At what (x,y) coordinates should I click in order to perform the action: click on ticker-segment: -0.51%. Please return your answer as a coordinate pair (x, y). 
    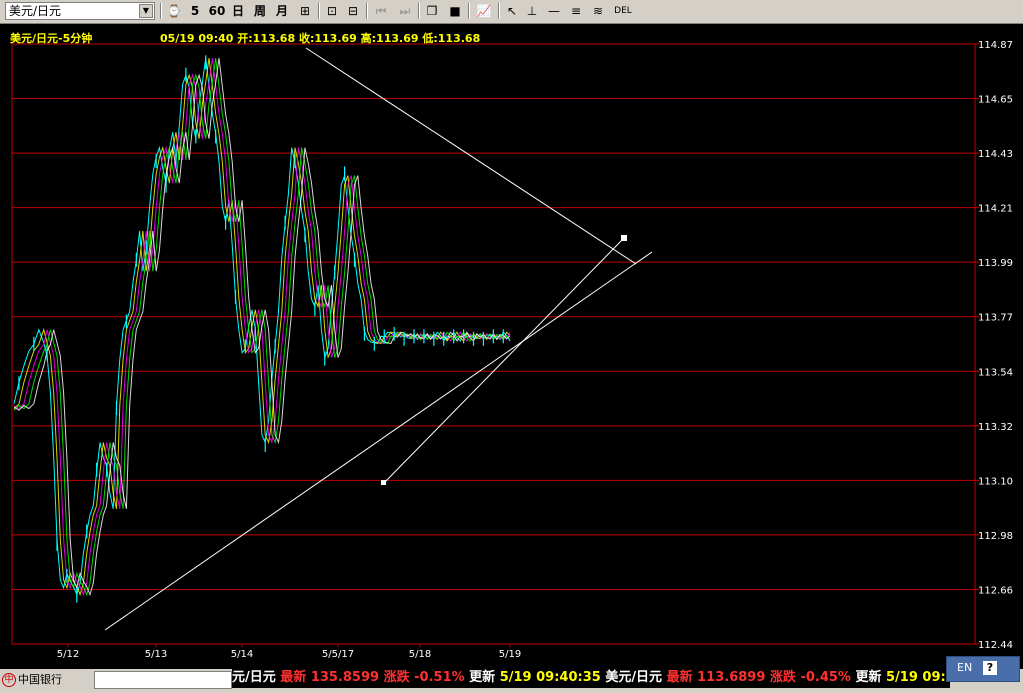
    Looking at the image, I should click on (442, 677).